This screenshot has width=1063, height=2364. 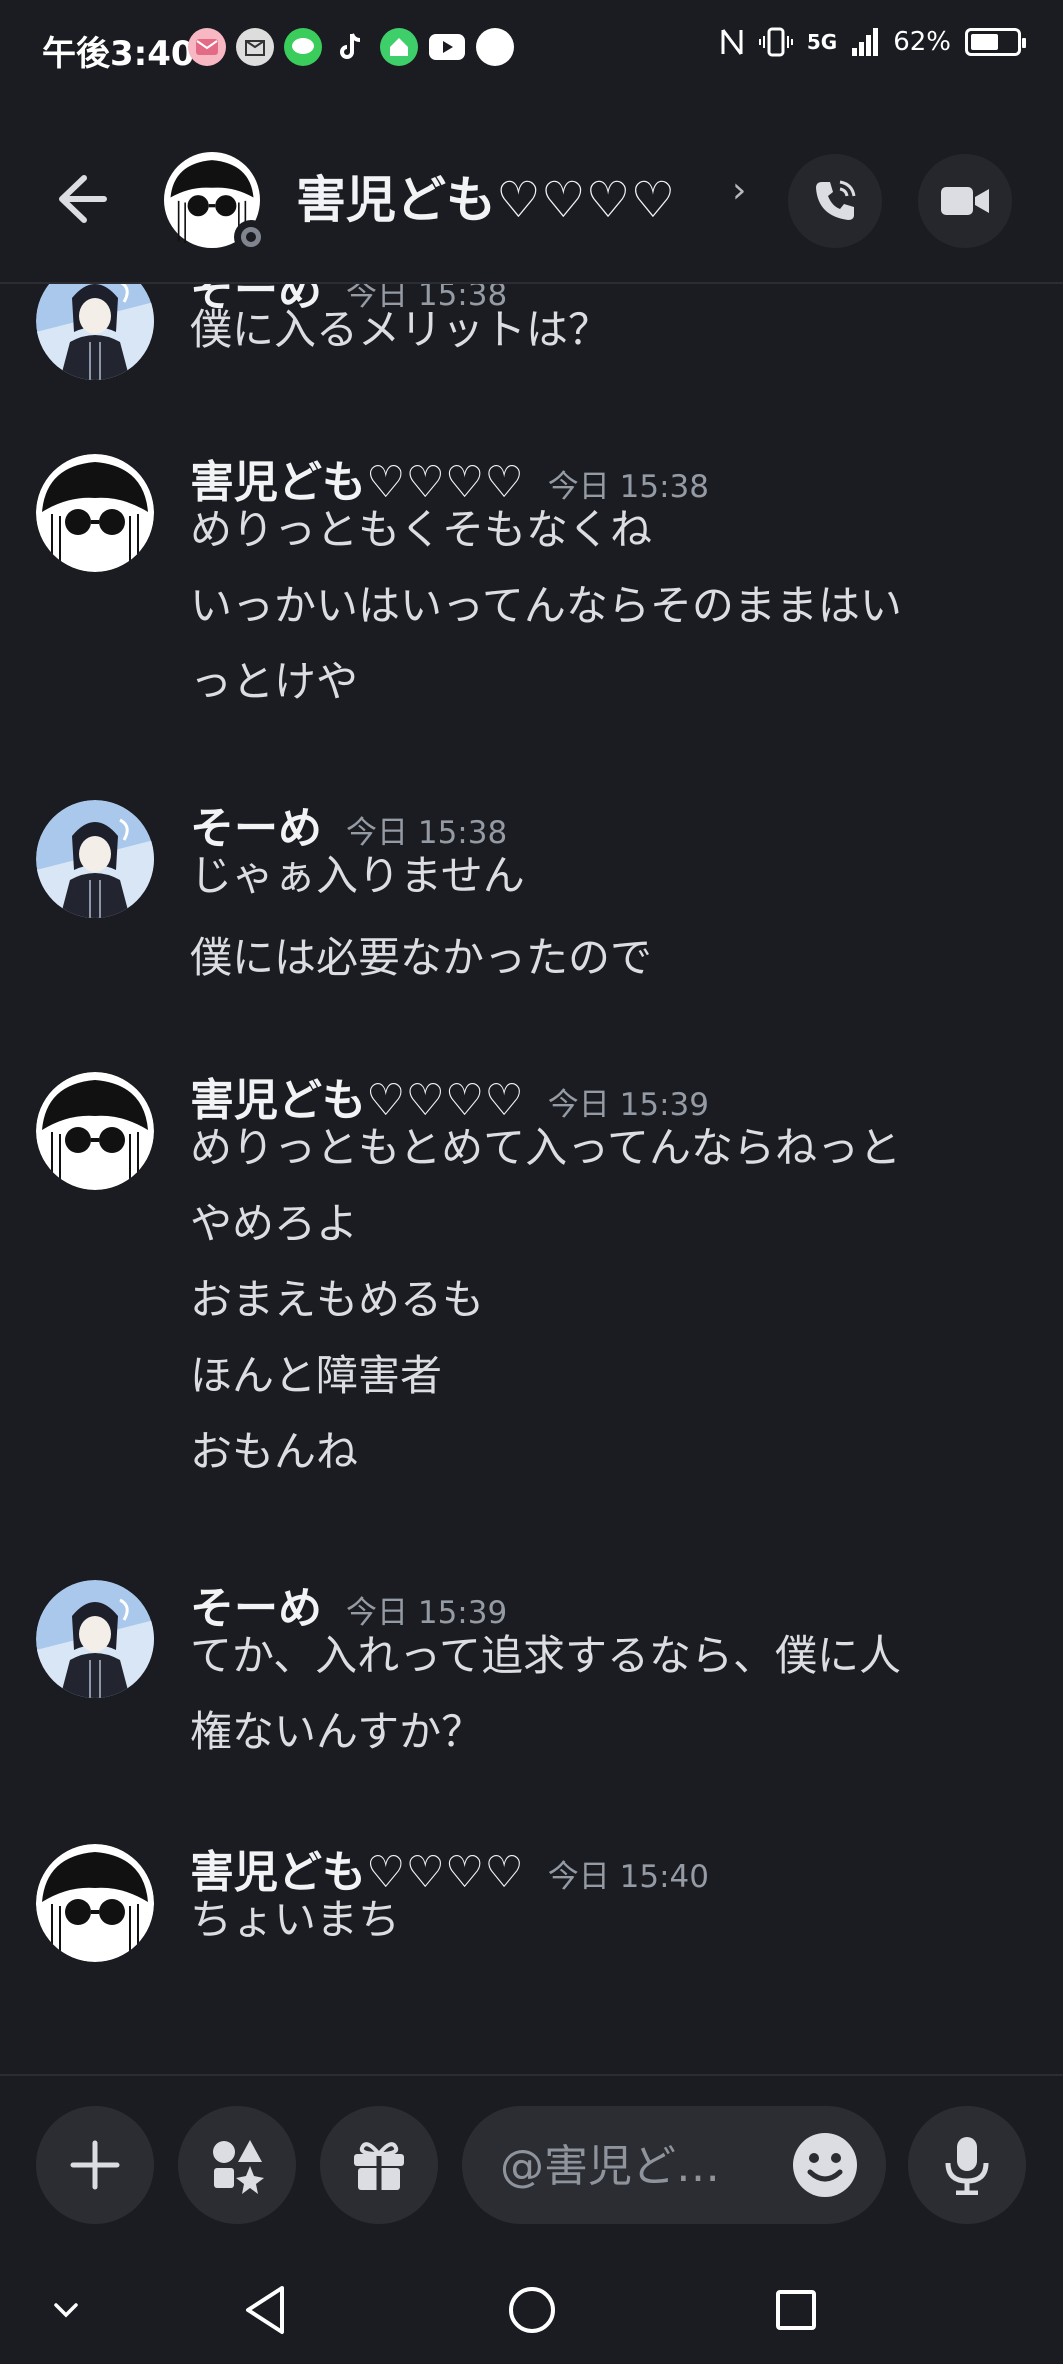 What do you see at coordinates (600, 958) in the screenshot?
I see `message-text-line: 僕には必要なかったので` at bounding box center [600, 958].